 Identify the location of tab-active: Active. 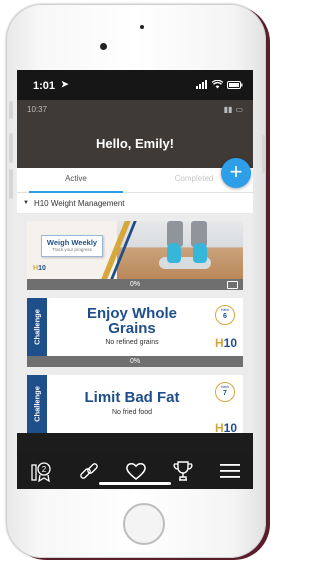
(76, 180).